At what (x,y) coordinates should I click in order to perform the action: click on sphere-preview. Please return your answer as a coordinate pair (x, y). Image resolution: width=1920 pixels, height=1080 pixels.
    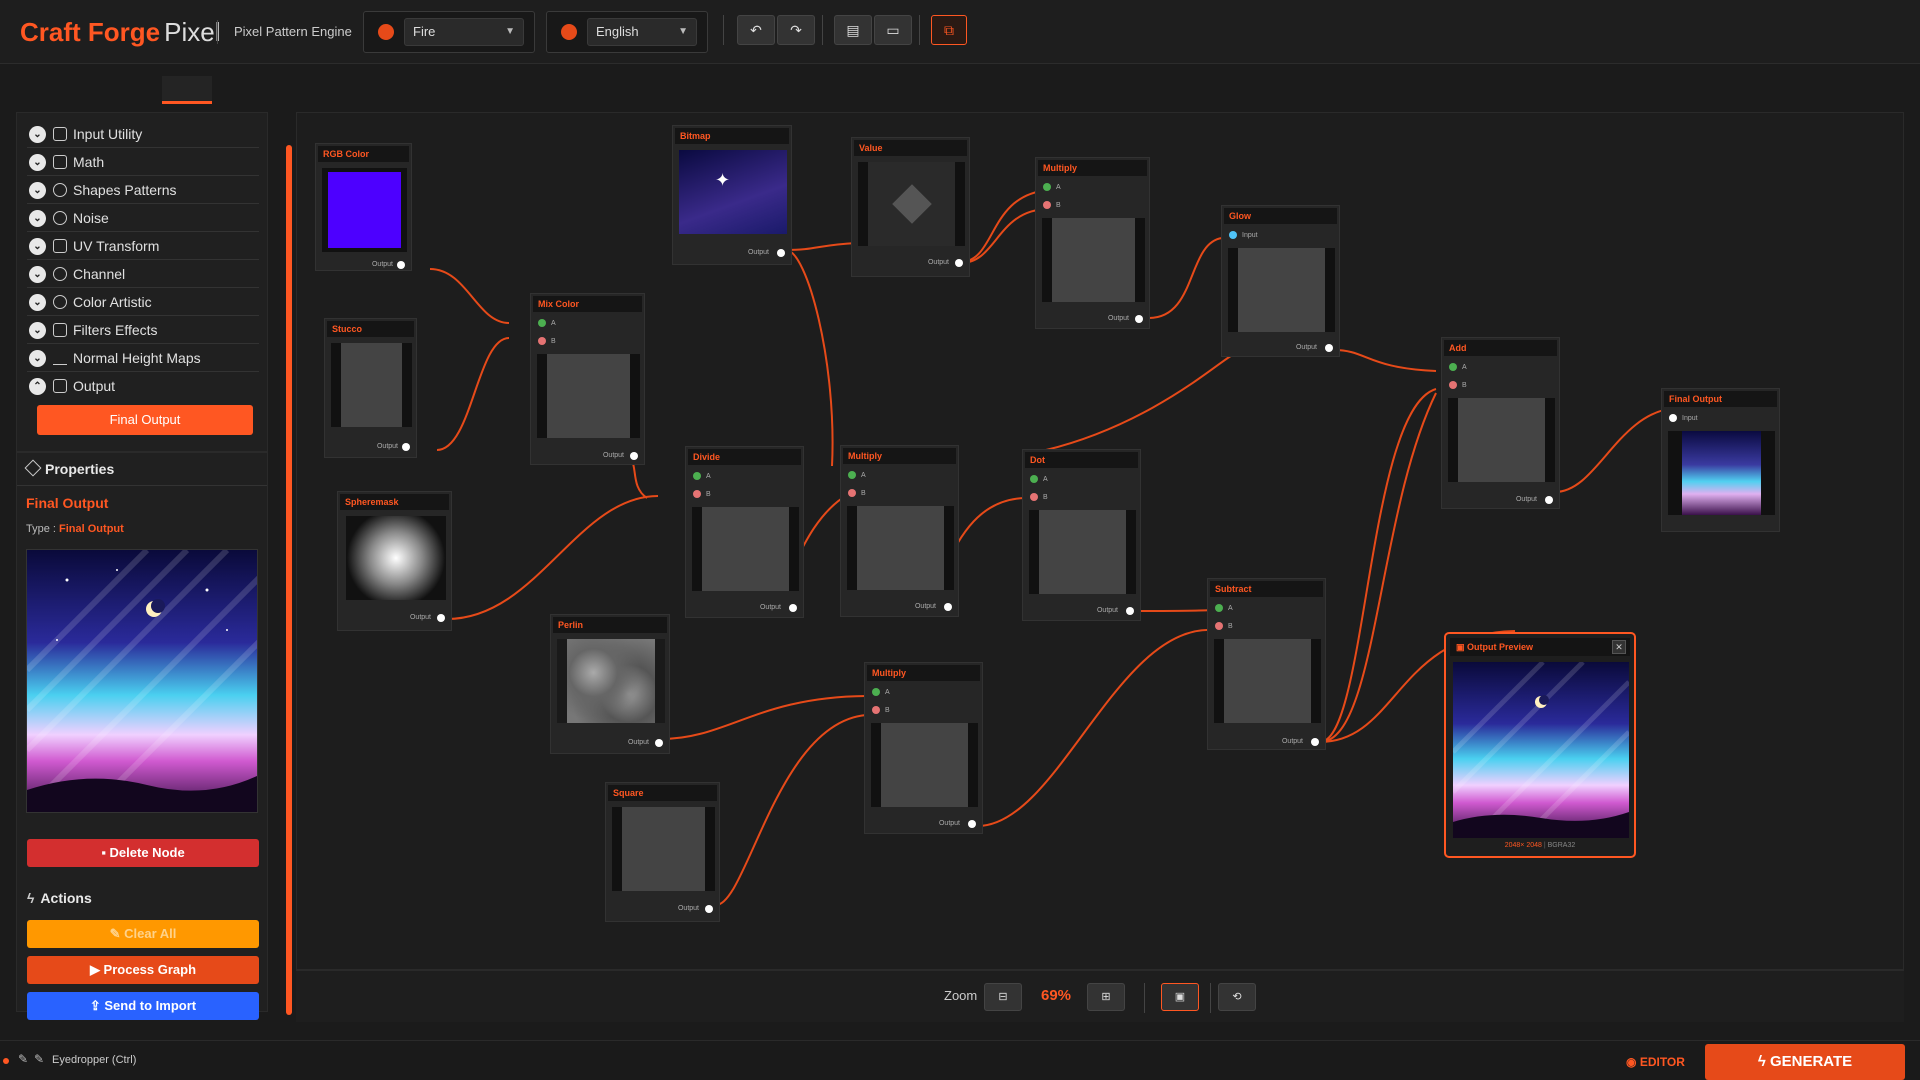
    Looking at the image, I should click on (396, 558).